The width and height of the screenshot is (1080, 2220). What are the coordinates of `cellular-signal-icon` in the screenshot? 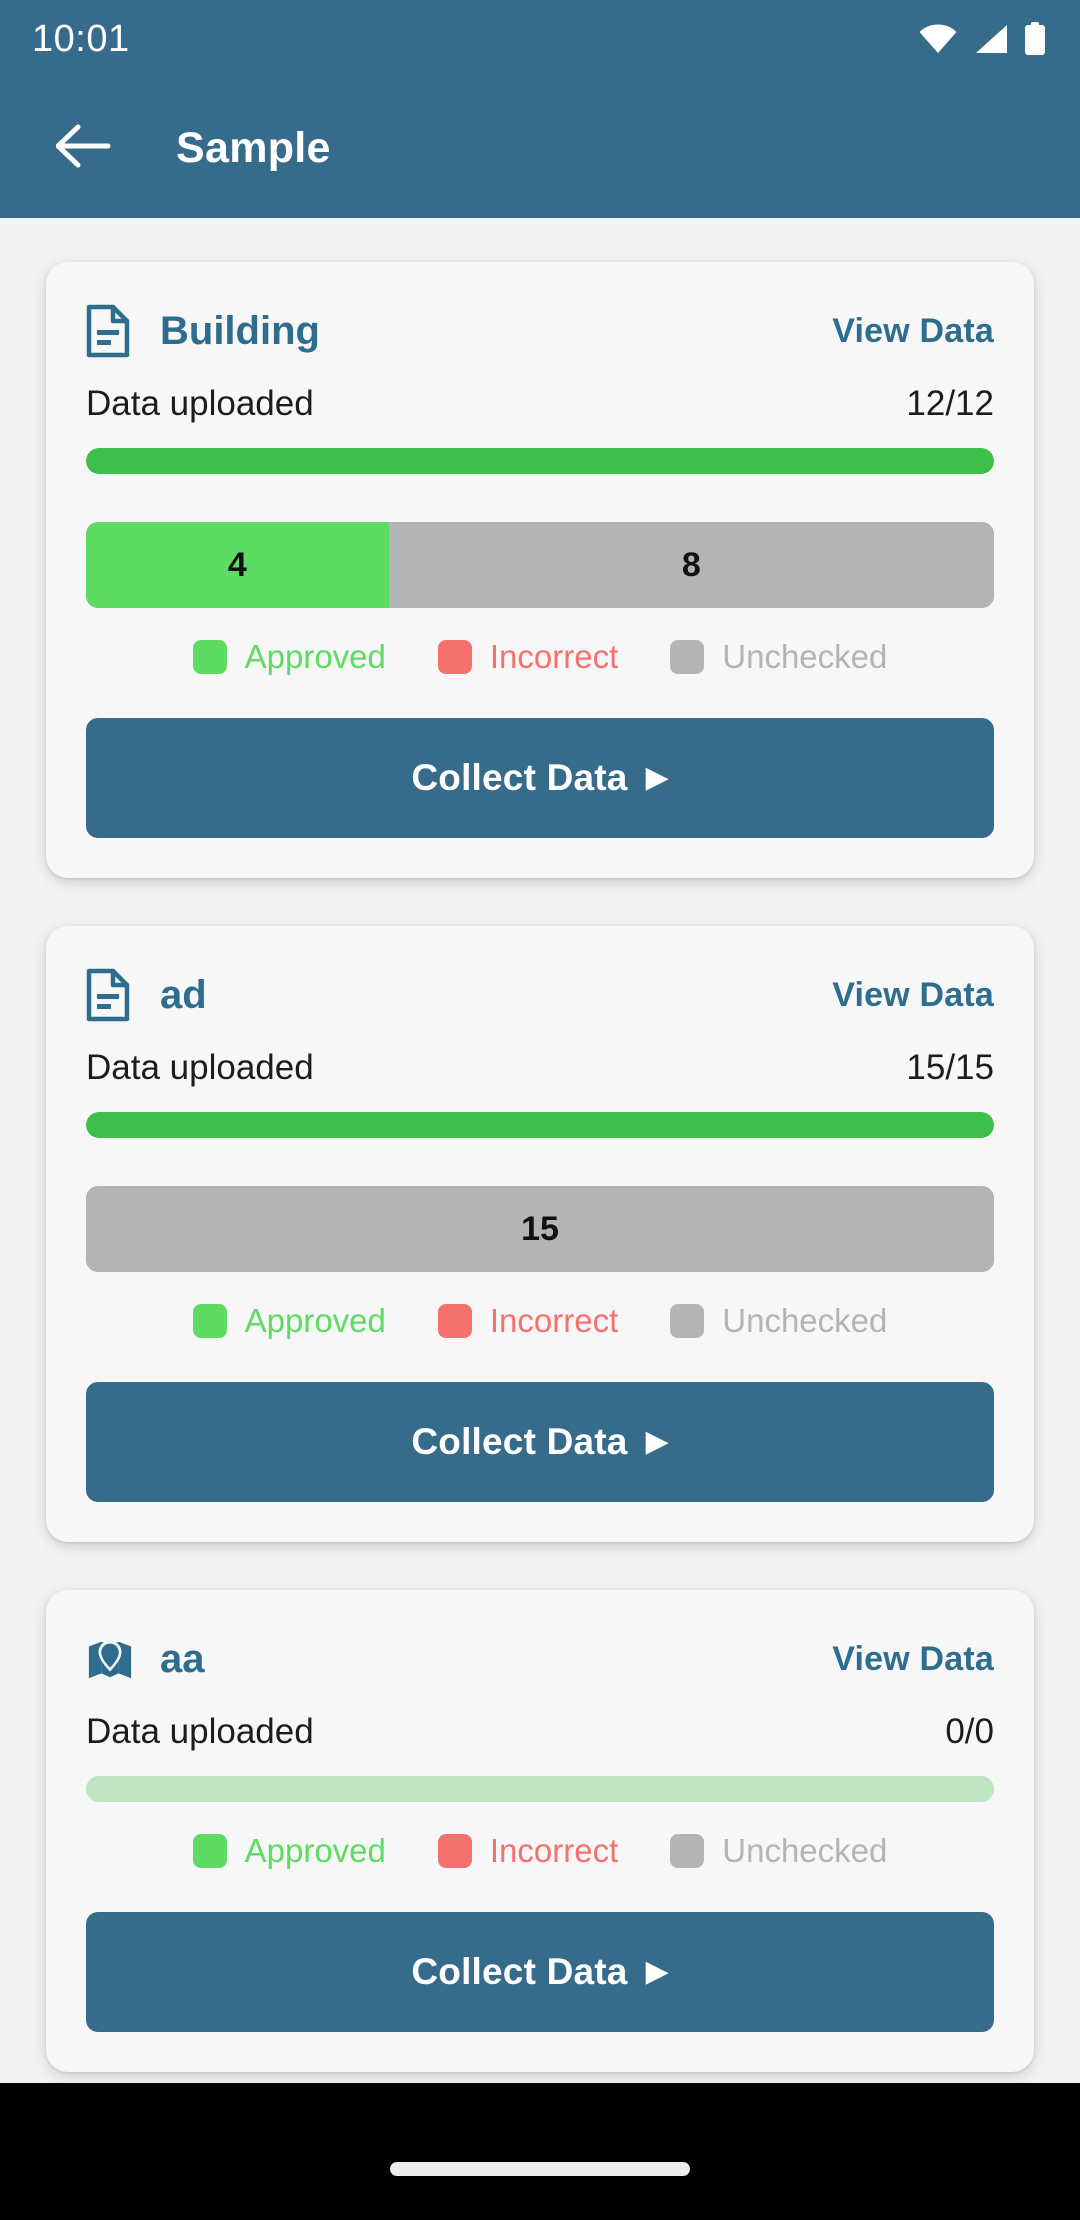 It's located at (991, 39).